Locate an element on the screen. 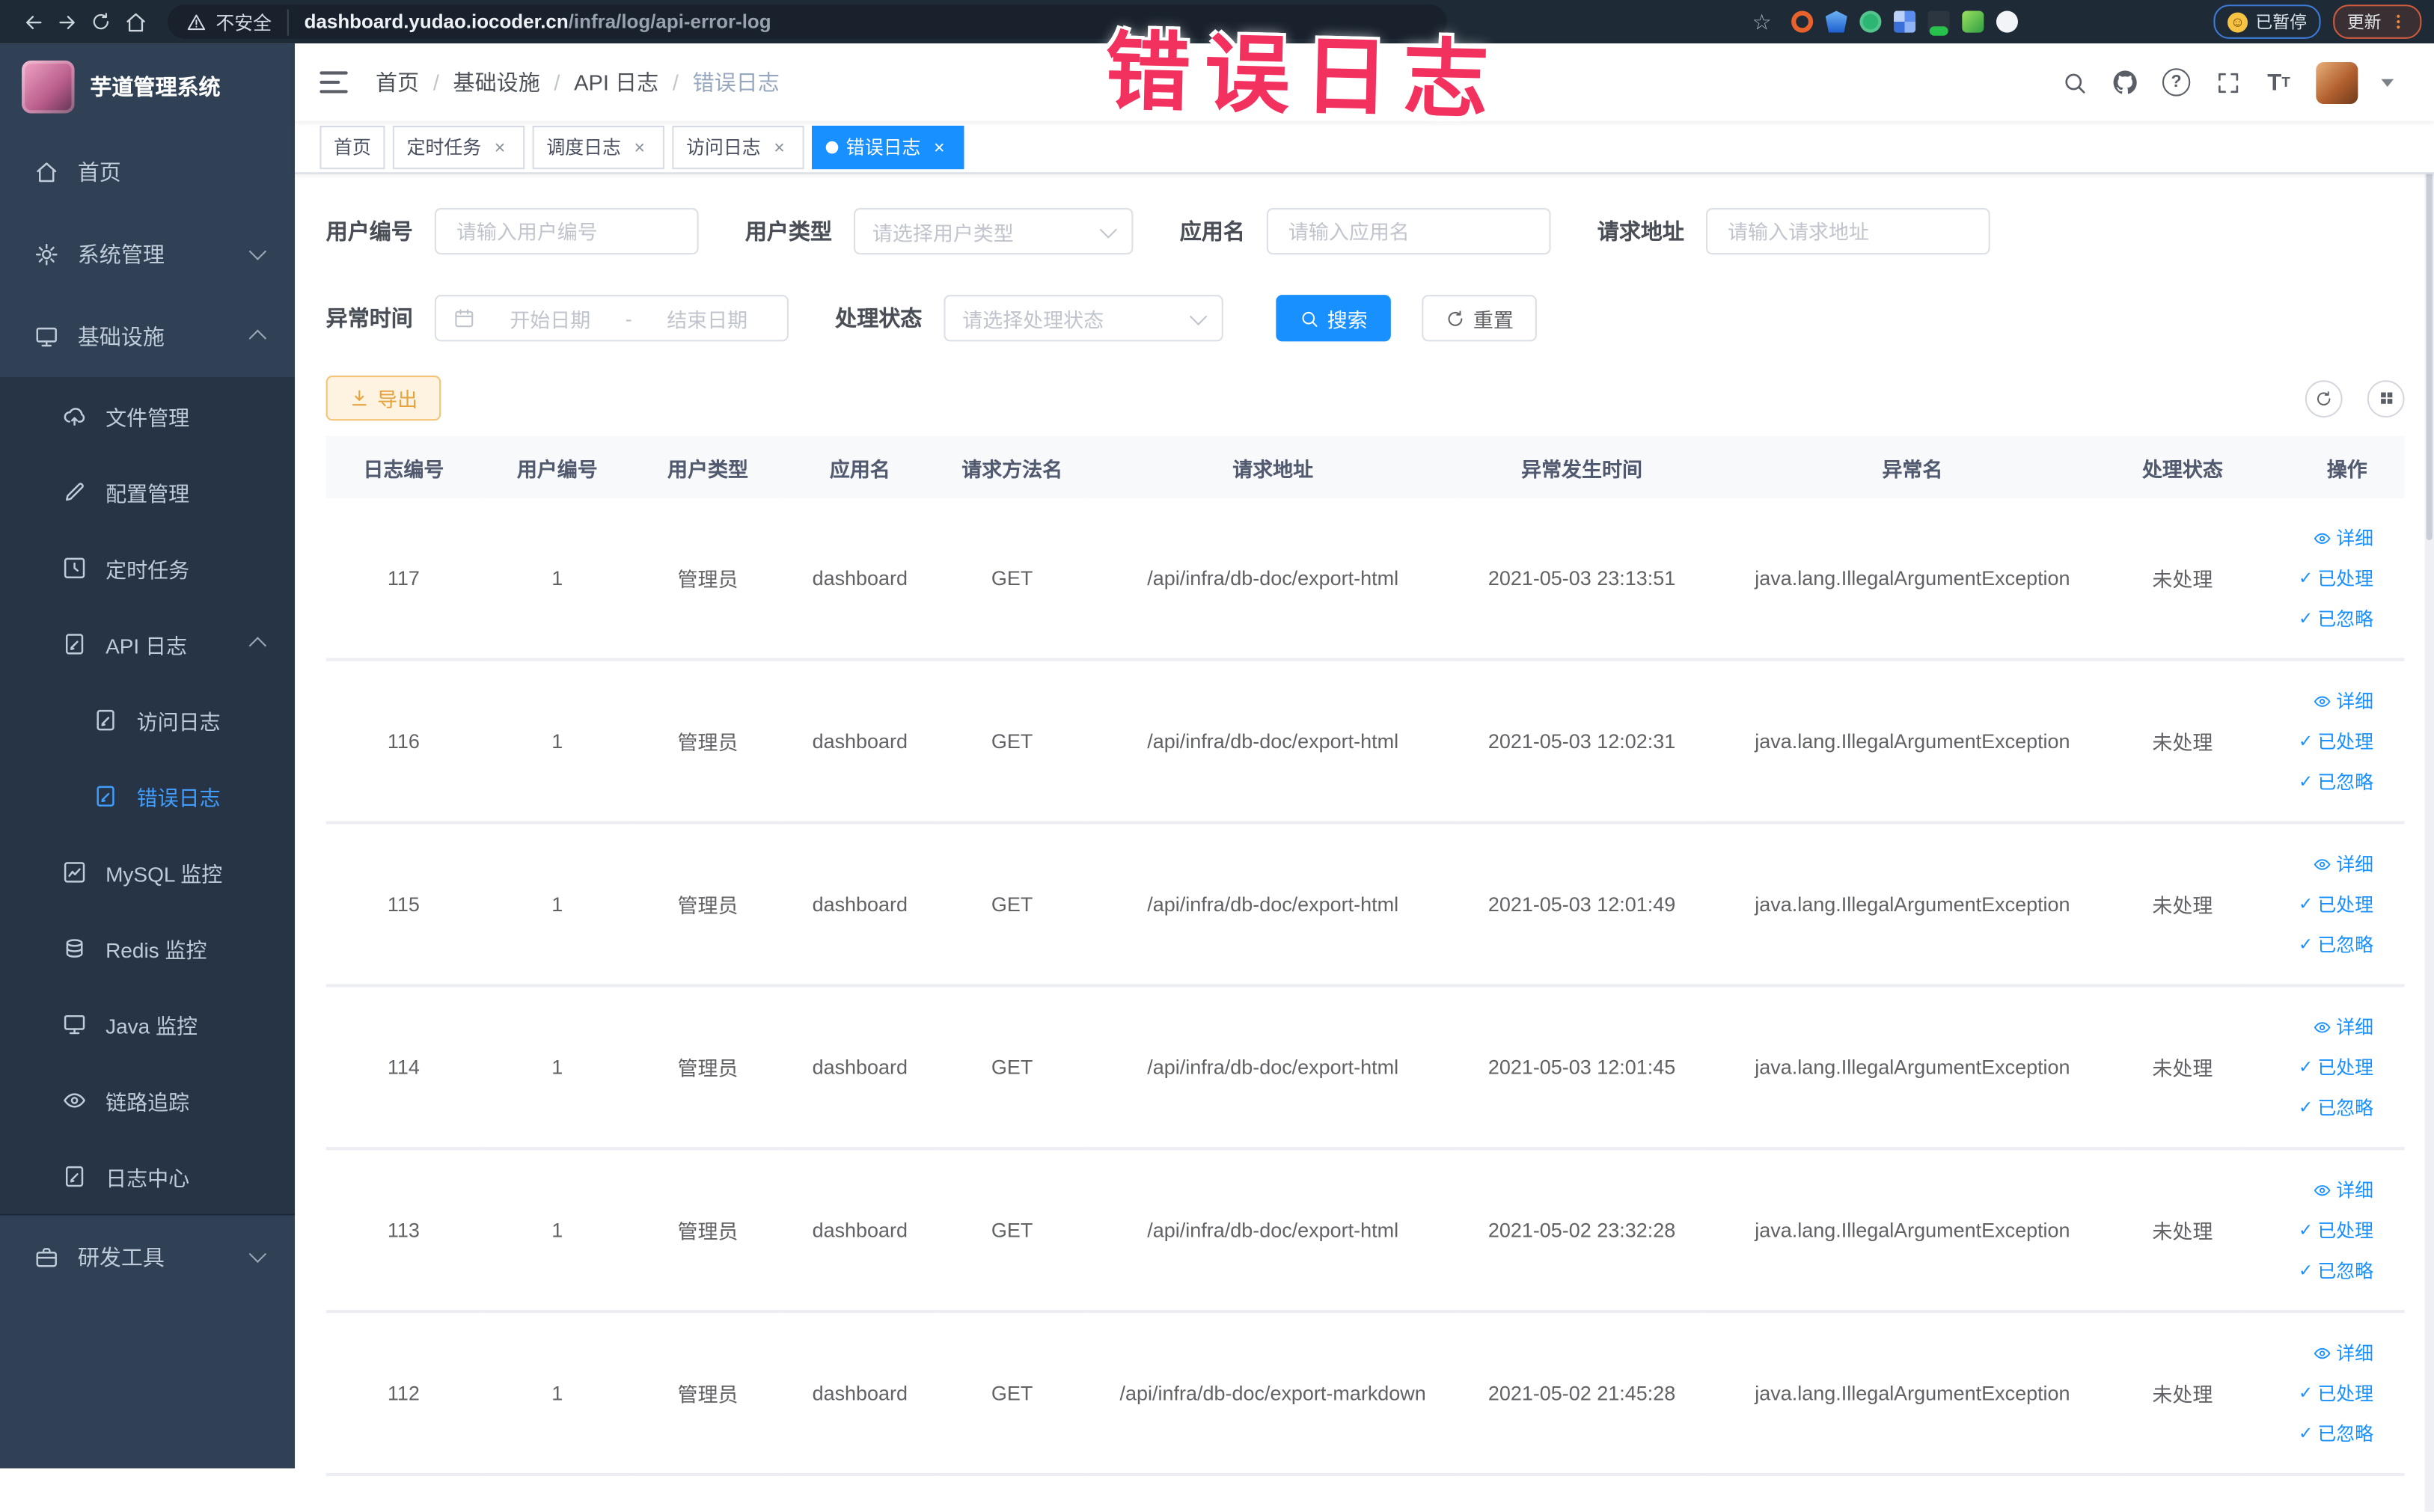 The width and height of the screenshot is (2434, 1512). breadcrumb-infrastructure: 基础设施 is located at coordinates (497, 82).